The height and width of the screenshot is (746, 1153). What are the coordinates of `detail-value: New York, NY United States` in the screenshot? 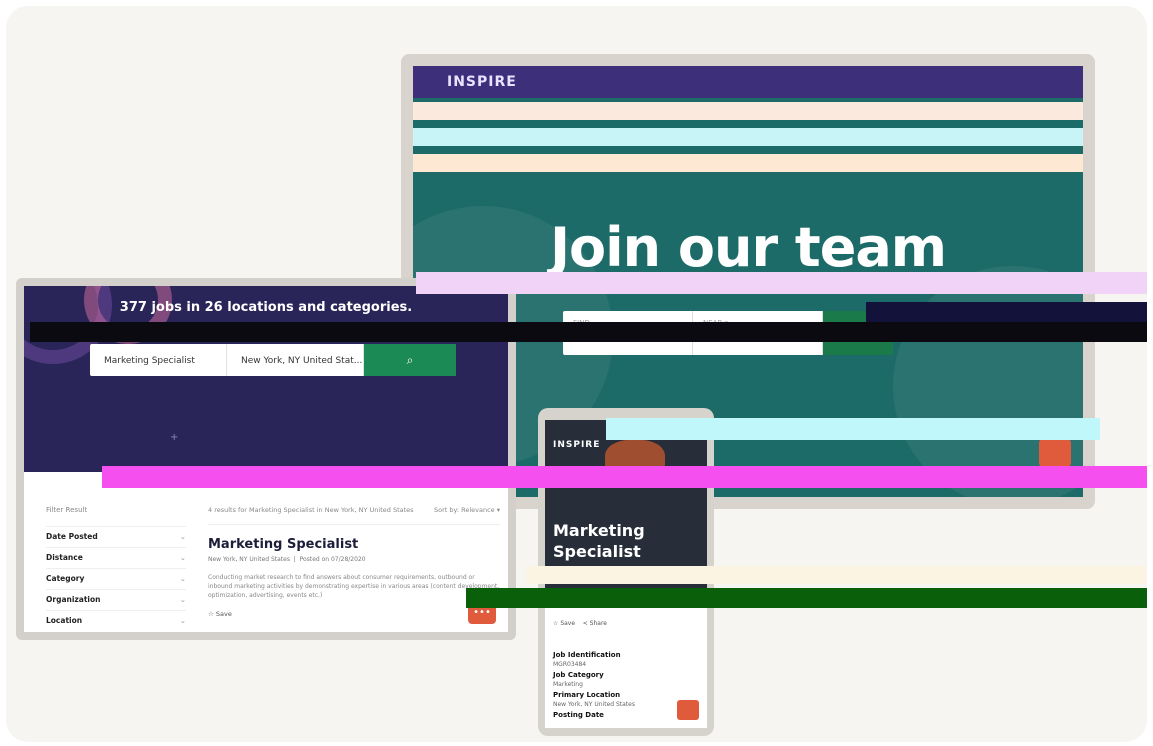 It's located at (594, 704).